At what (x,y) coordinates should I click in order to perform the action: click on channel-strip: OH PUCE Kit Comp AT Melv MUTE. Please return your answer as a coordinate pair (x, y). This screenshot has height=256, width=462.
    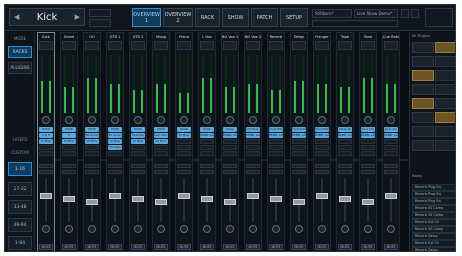
    Looking at the image, I should click on (92, 141).